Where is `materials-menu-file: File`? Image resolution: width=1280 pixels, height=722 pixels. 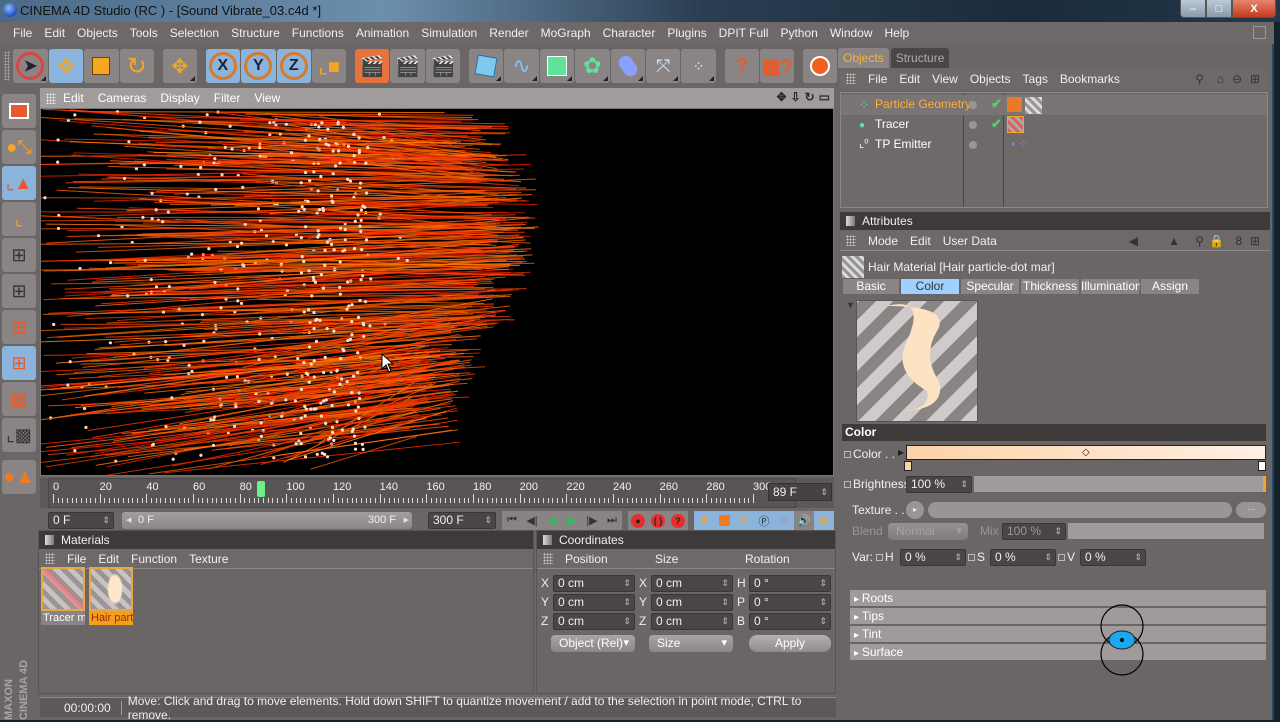 materials-menu-file: File is located at coordinates (76, 559).